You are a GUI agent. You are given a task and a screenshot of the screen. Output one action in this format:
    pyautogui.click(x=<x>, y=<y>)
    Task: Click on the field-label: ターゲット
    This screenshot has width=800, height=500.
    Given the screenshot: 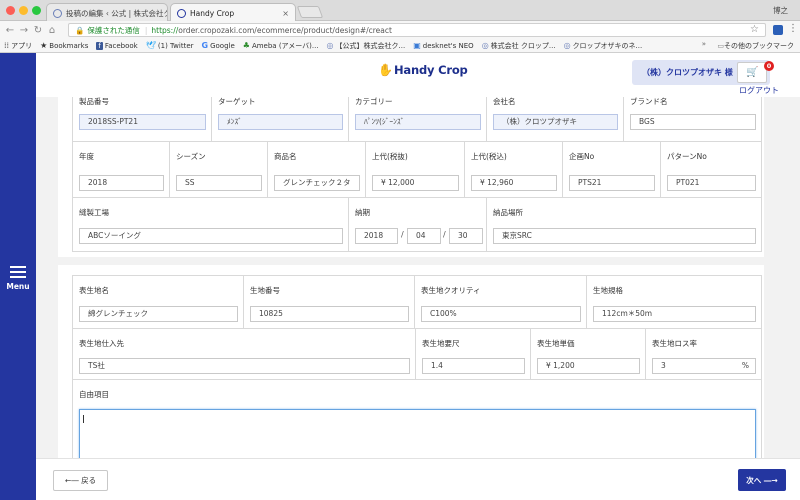 What is the action you would take?
    pyautogui.click(x=237, y=101)
    